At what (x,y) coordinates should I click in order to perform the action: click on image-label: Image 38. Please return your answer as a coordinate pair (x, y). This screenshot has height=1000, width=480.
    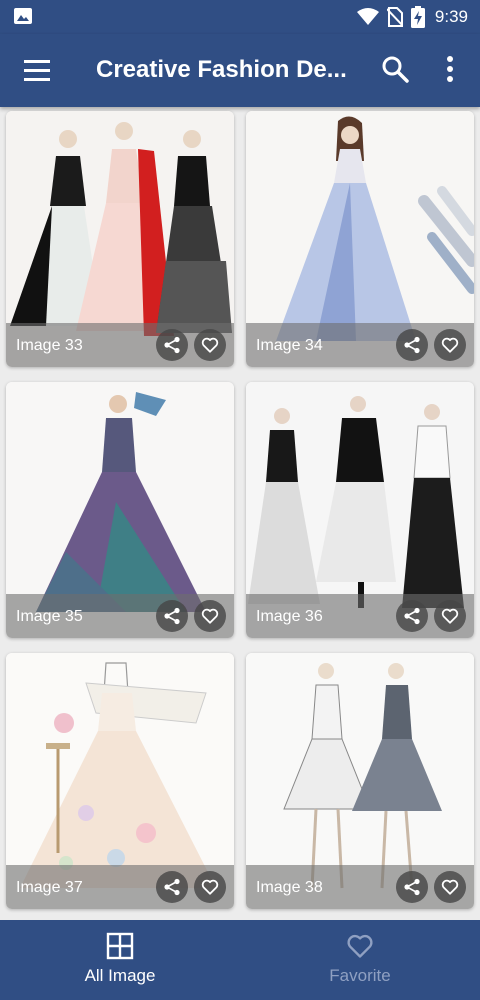
    Looking at the image, I should click on (289, 887).